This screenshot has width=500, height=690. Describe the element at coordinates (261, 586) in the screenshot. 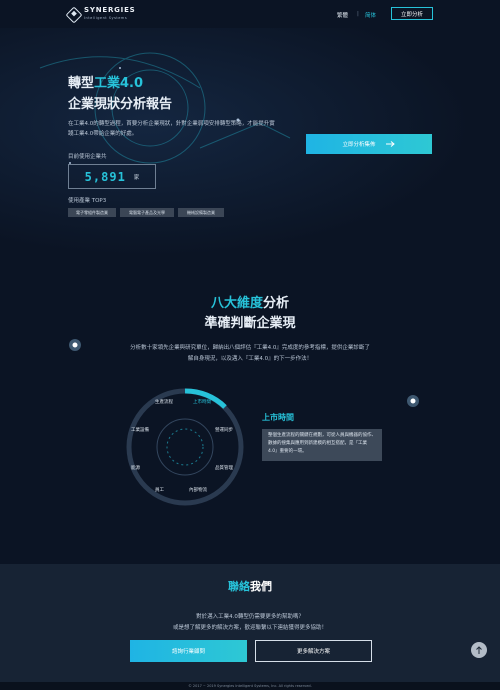

I see `contact-title-rest: 我們` at that location.